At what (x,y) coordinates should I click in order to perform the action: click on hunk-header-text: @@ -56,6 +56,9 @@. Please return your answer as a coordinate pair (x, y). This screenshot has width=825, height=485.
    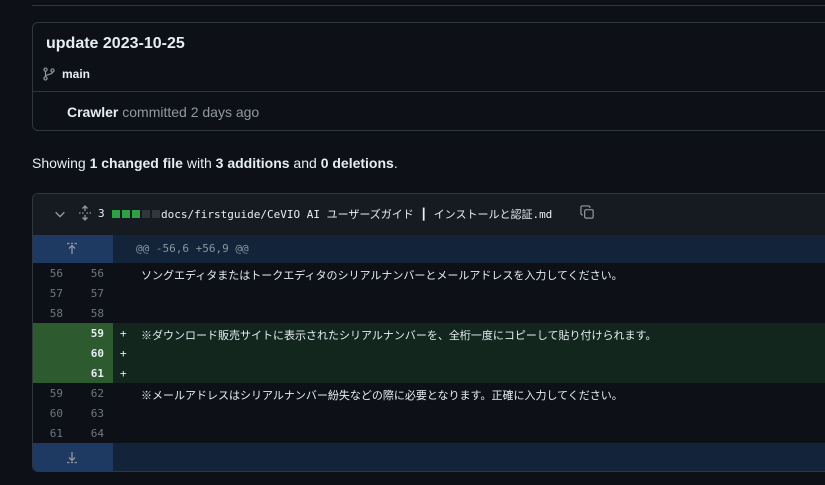
    Looking at the image, I should click on (192, 248).